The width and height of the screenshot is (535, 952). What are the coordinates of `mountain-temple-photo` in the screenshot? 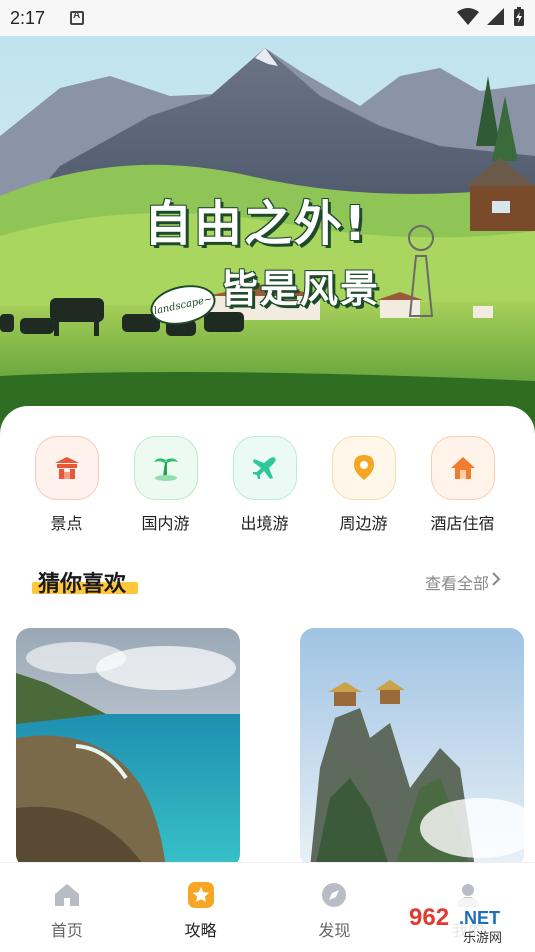 It's located at (412, 748).